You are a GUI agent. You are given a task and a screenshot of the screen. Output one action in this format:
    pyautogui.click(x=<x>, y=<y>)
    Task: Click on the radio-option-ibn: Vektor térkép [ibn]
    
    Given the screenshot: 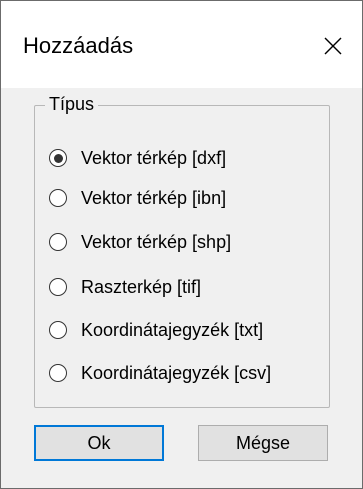 What is the action you would take?
    pyautogui.click(x=137, y=198)
    